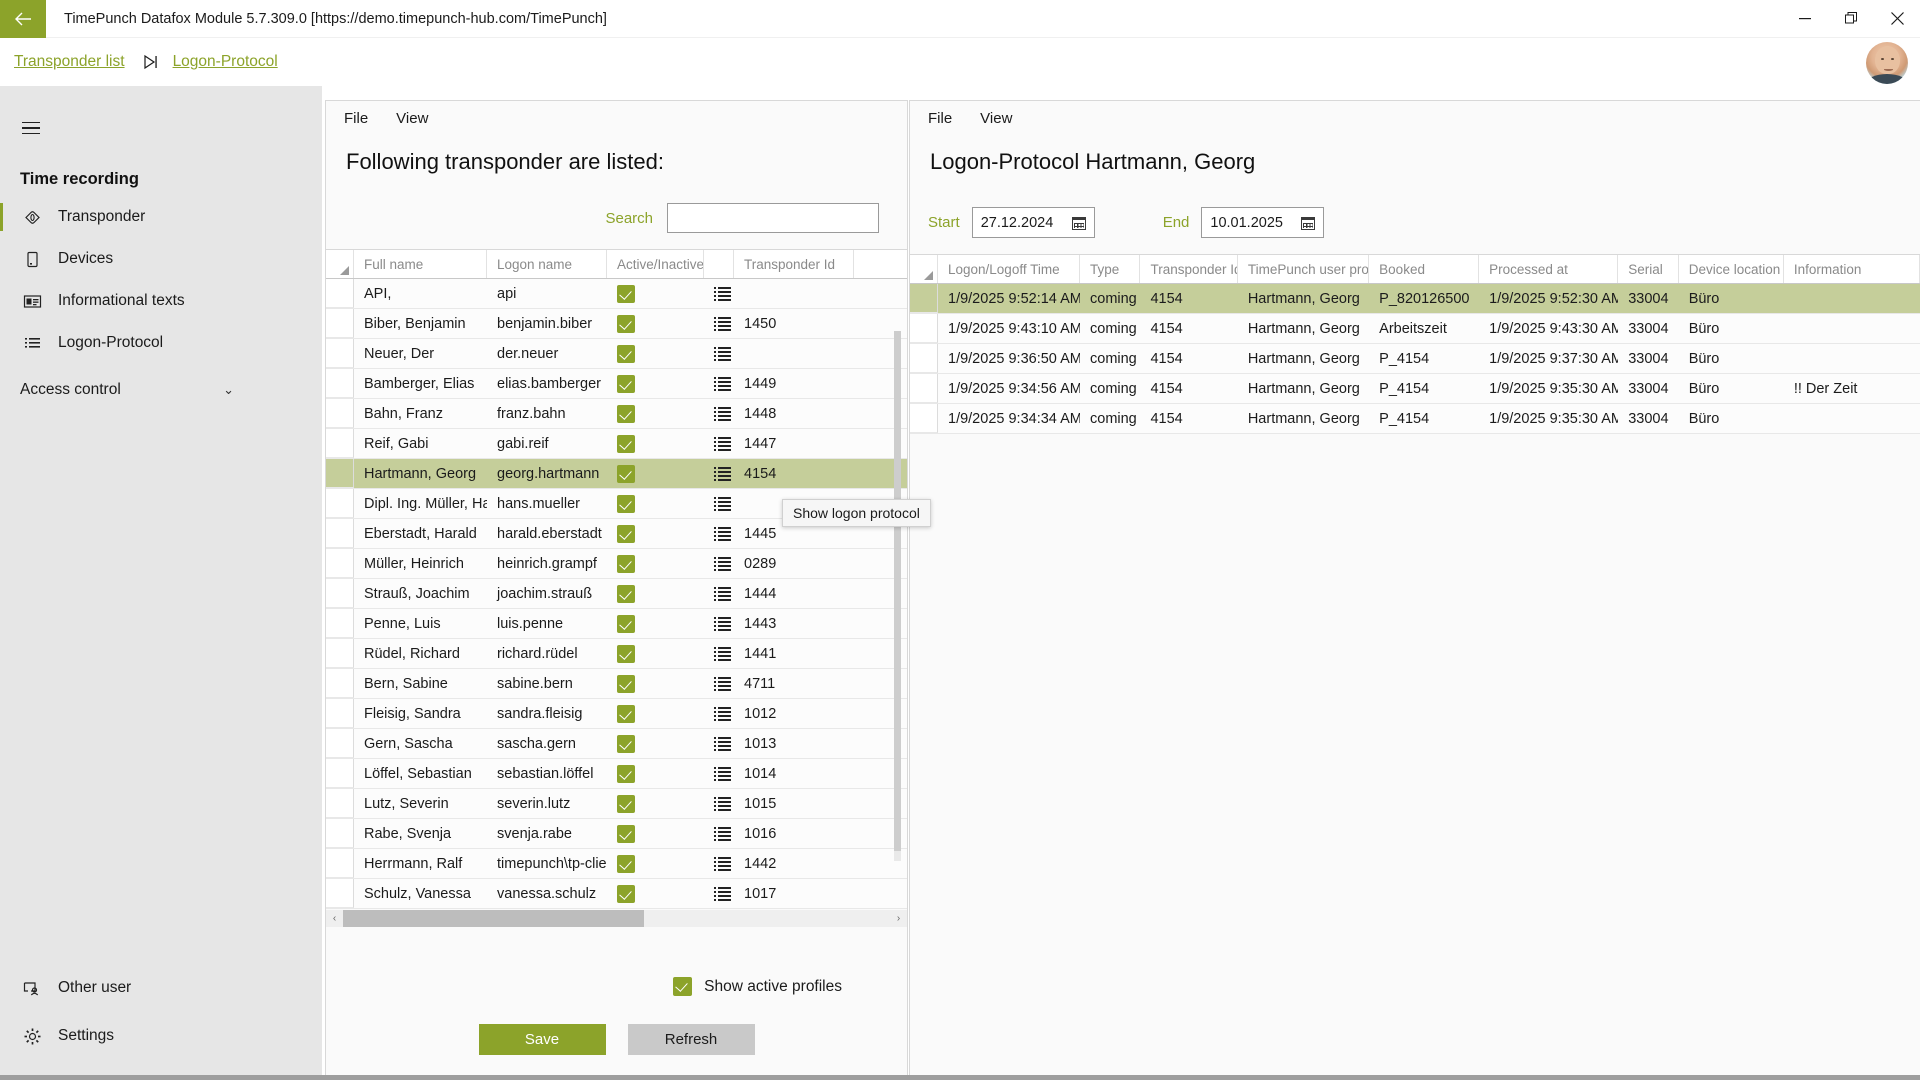 This screenshot has width=1920, height=1080. What do you see at coordinates (616, 444) in the screenshot?
I see `table-row: Reif, Gabi gabi.reif 1447` at bounding box center [616, 444].